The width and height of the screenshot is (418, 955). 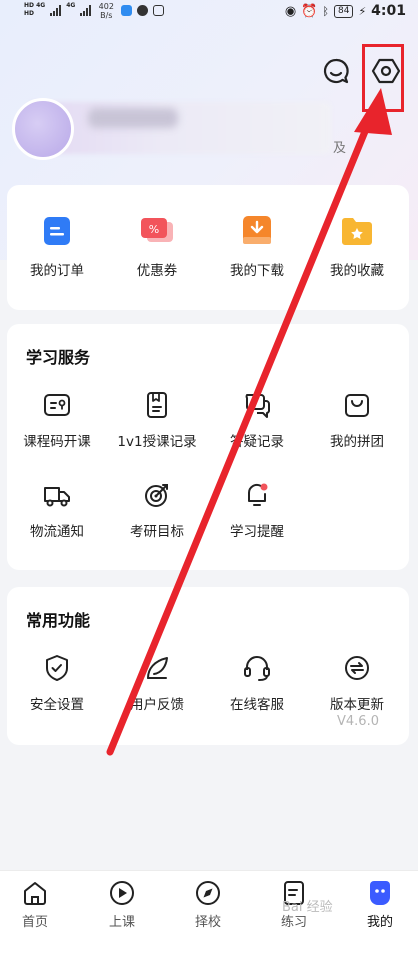 I want to click on network-indicator-2: 4G, so click(x=70, y=6).